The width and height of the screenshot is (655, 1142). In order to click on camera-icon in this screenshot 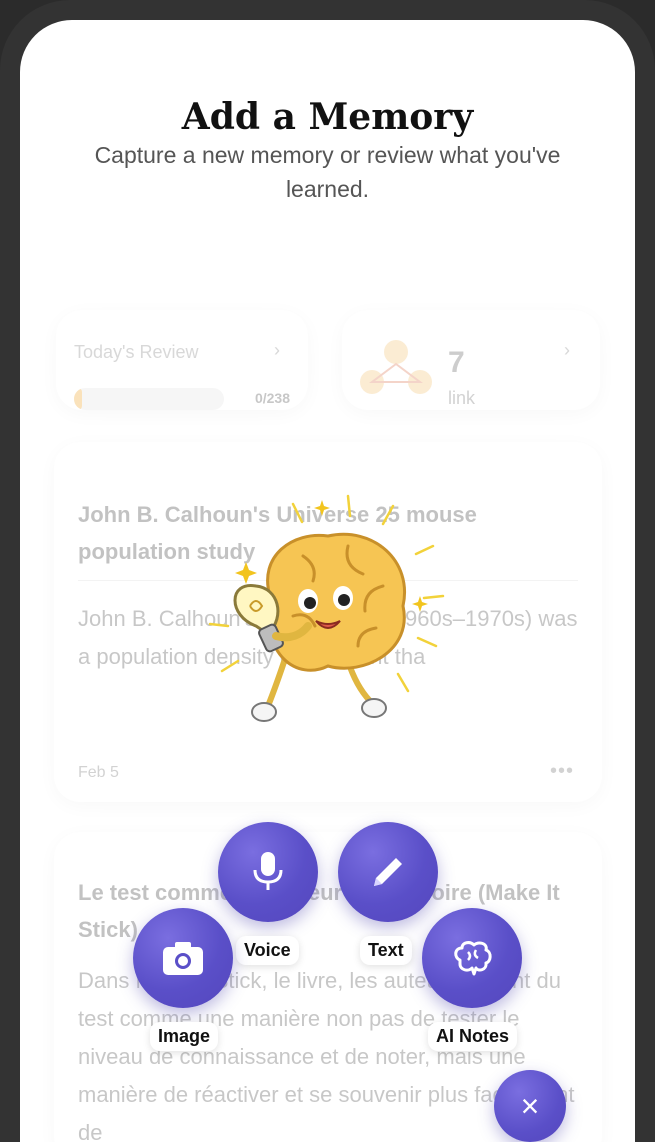, I will do `click(183, 958)`.